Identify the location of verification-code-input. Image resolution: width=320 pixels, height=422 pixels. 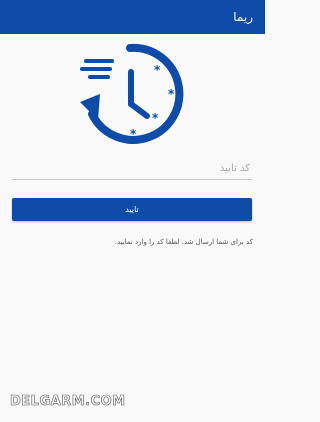
(132, 169).